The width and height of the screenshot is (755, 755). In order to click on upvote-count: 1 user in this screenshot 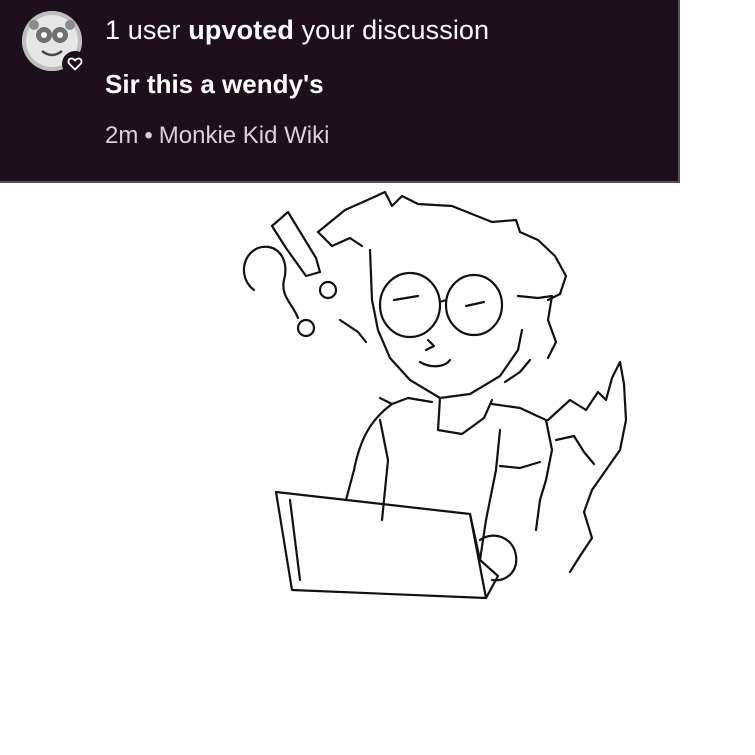, I will do `click(143, 30)`.